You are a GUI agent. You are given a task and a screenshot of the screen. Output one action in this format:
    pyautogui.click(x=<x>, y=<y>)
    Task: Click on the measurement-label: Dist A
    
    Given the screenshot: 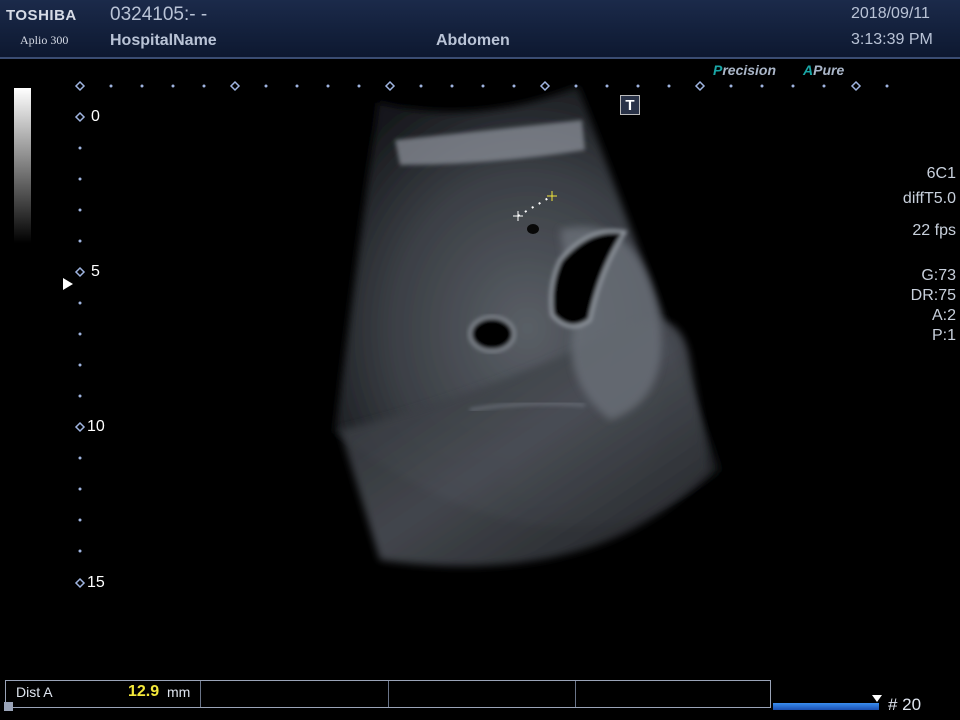 What is the action you would take?
    pyautogui.click(x=34, y=692)
    